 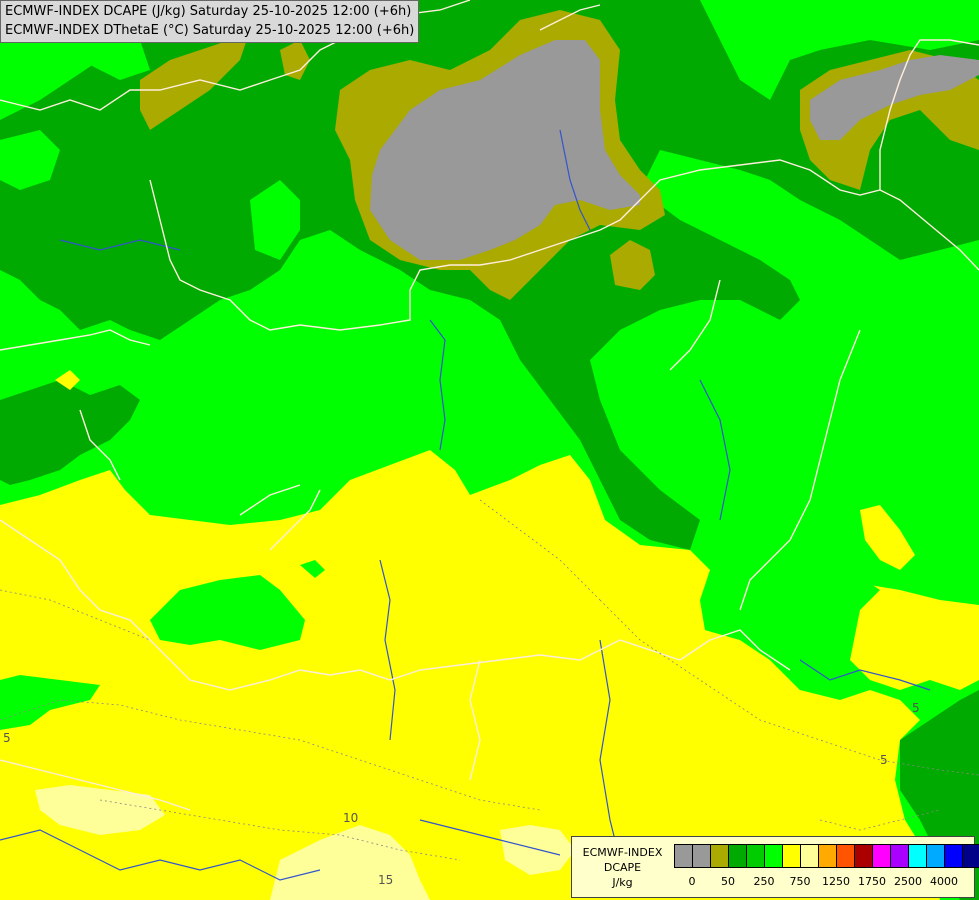 I want to click on legend-tick: 1750, so click(x=872, y=881).